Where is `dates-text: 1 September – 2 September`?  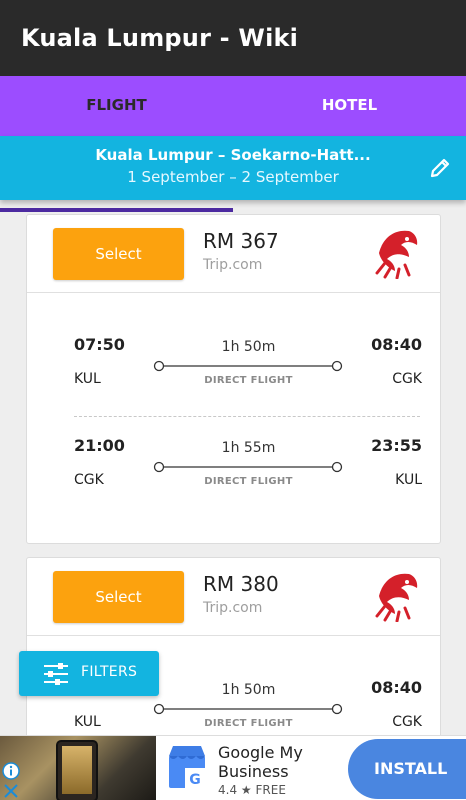
dates-text: 1 September – 2 September is located at coordinates (233, 177).